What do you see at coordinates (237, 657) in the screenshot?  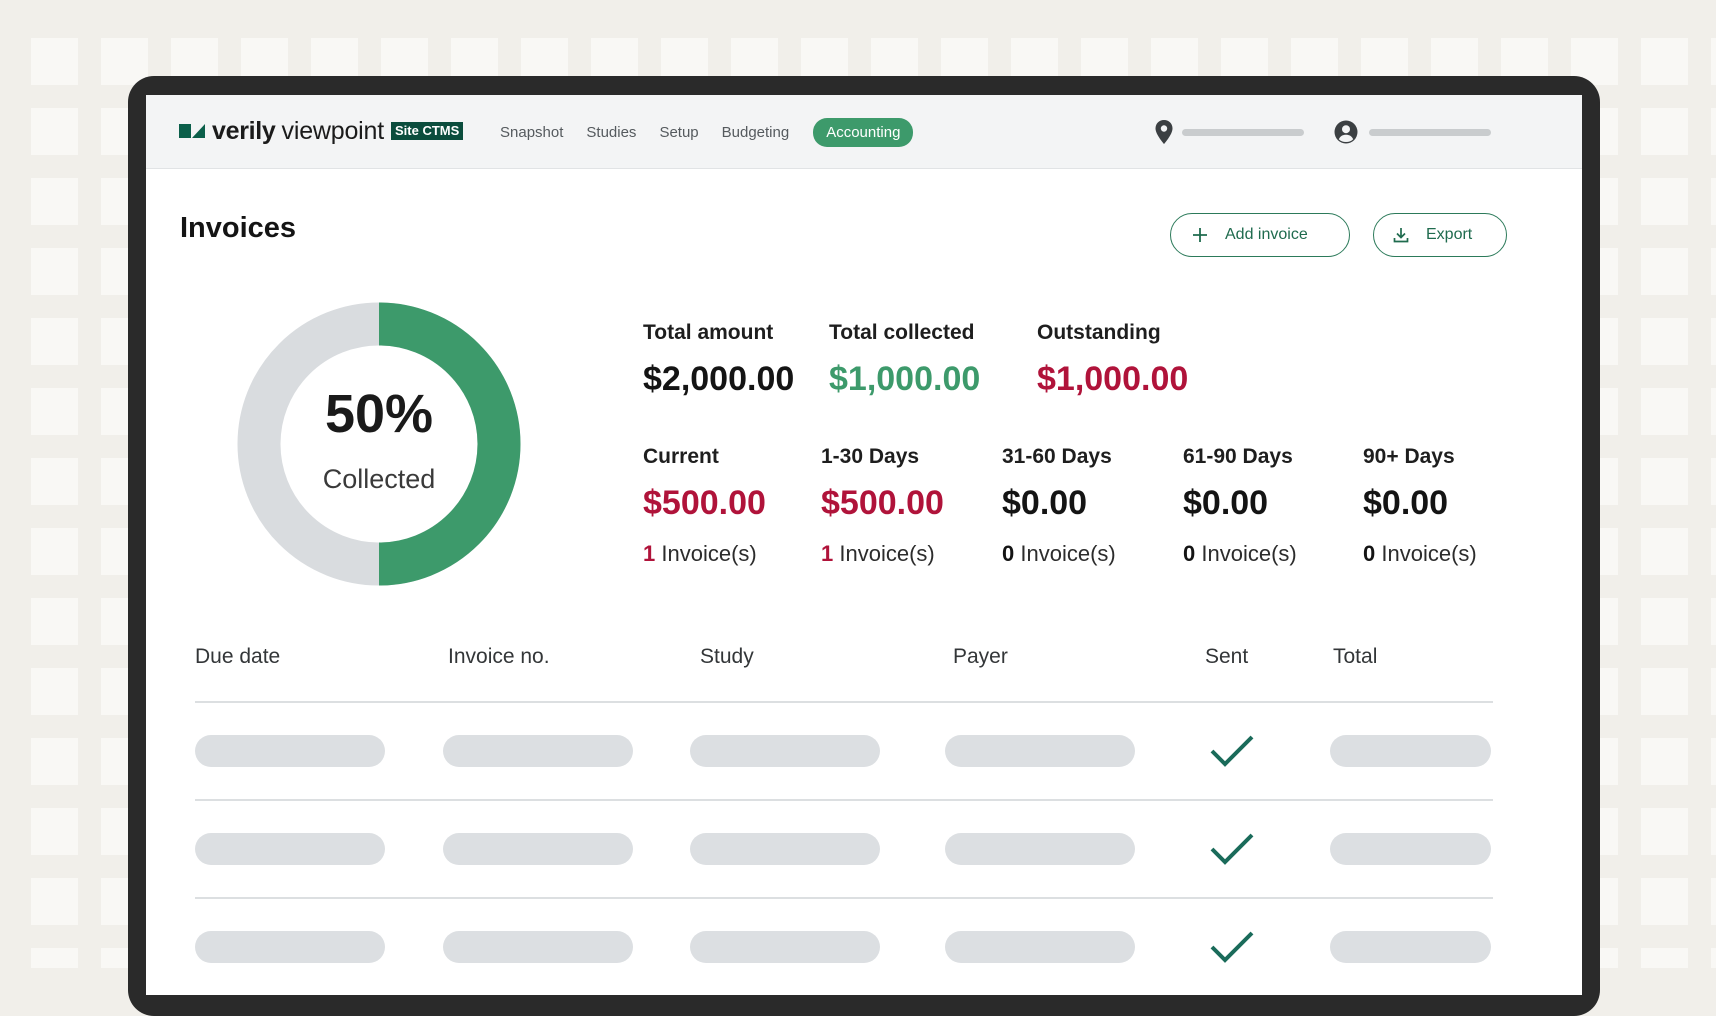 I see `column-header-due-date: Due date` at bounding box center [237, 657].